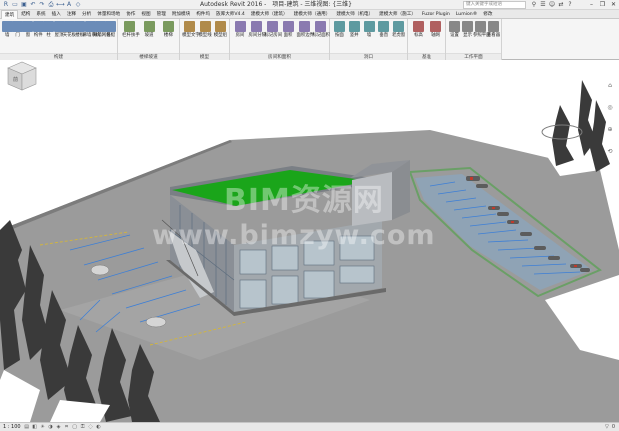 This screenshot has width=619, height=431. I want to click on ribbon-button-0-10: 竖梃, so click(110, 36).